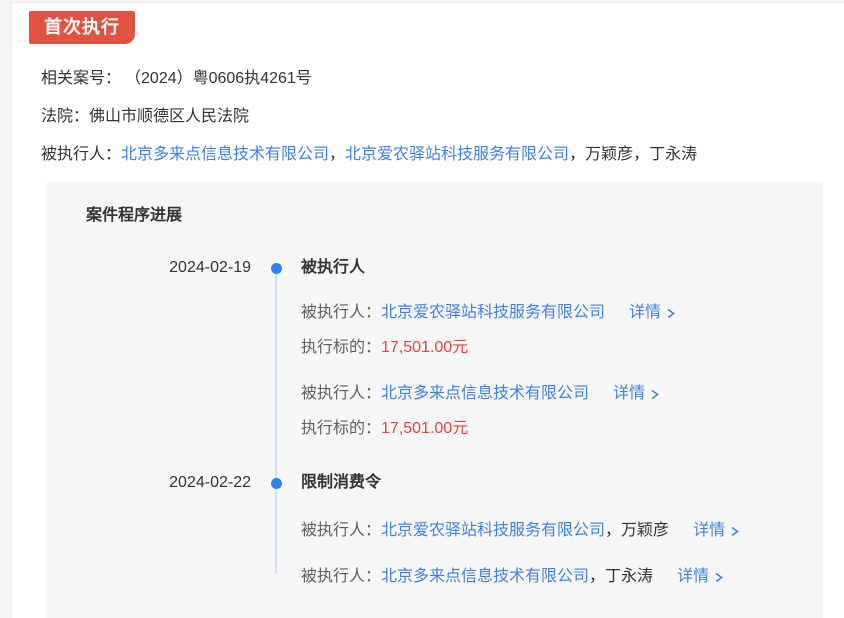  Describe the element at coordinates (341, 482) in the screenshot. I see `event-title: 限制消费令` at that location.